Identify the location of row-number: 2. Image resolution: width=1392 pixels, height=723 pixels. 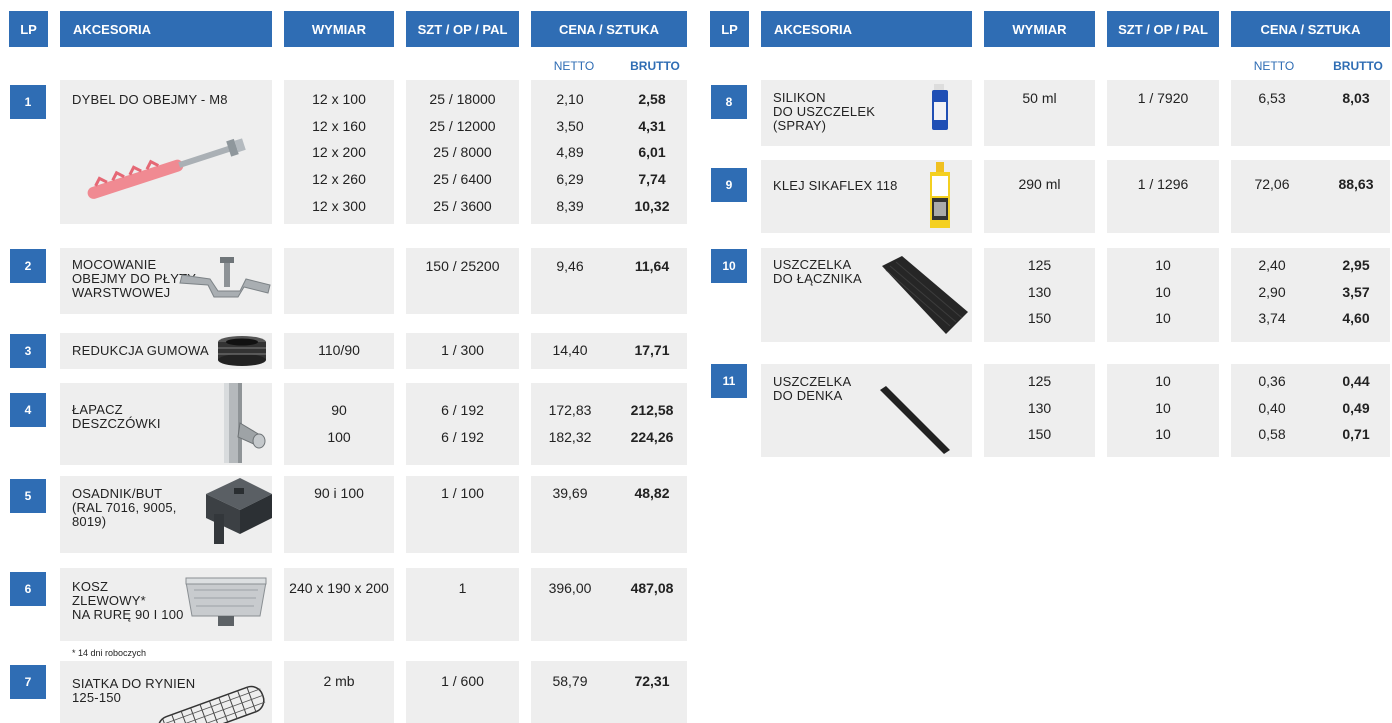
(28, 266).